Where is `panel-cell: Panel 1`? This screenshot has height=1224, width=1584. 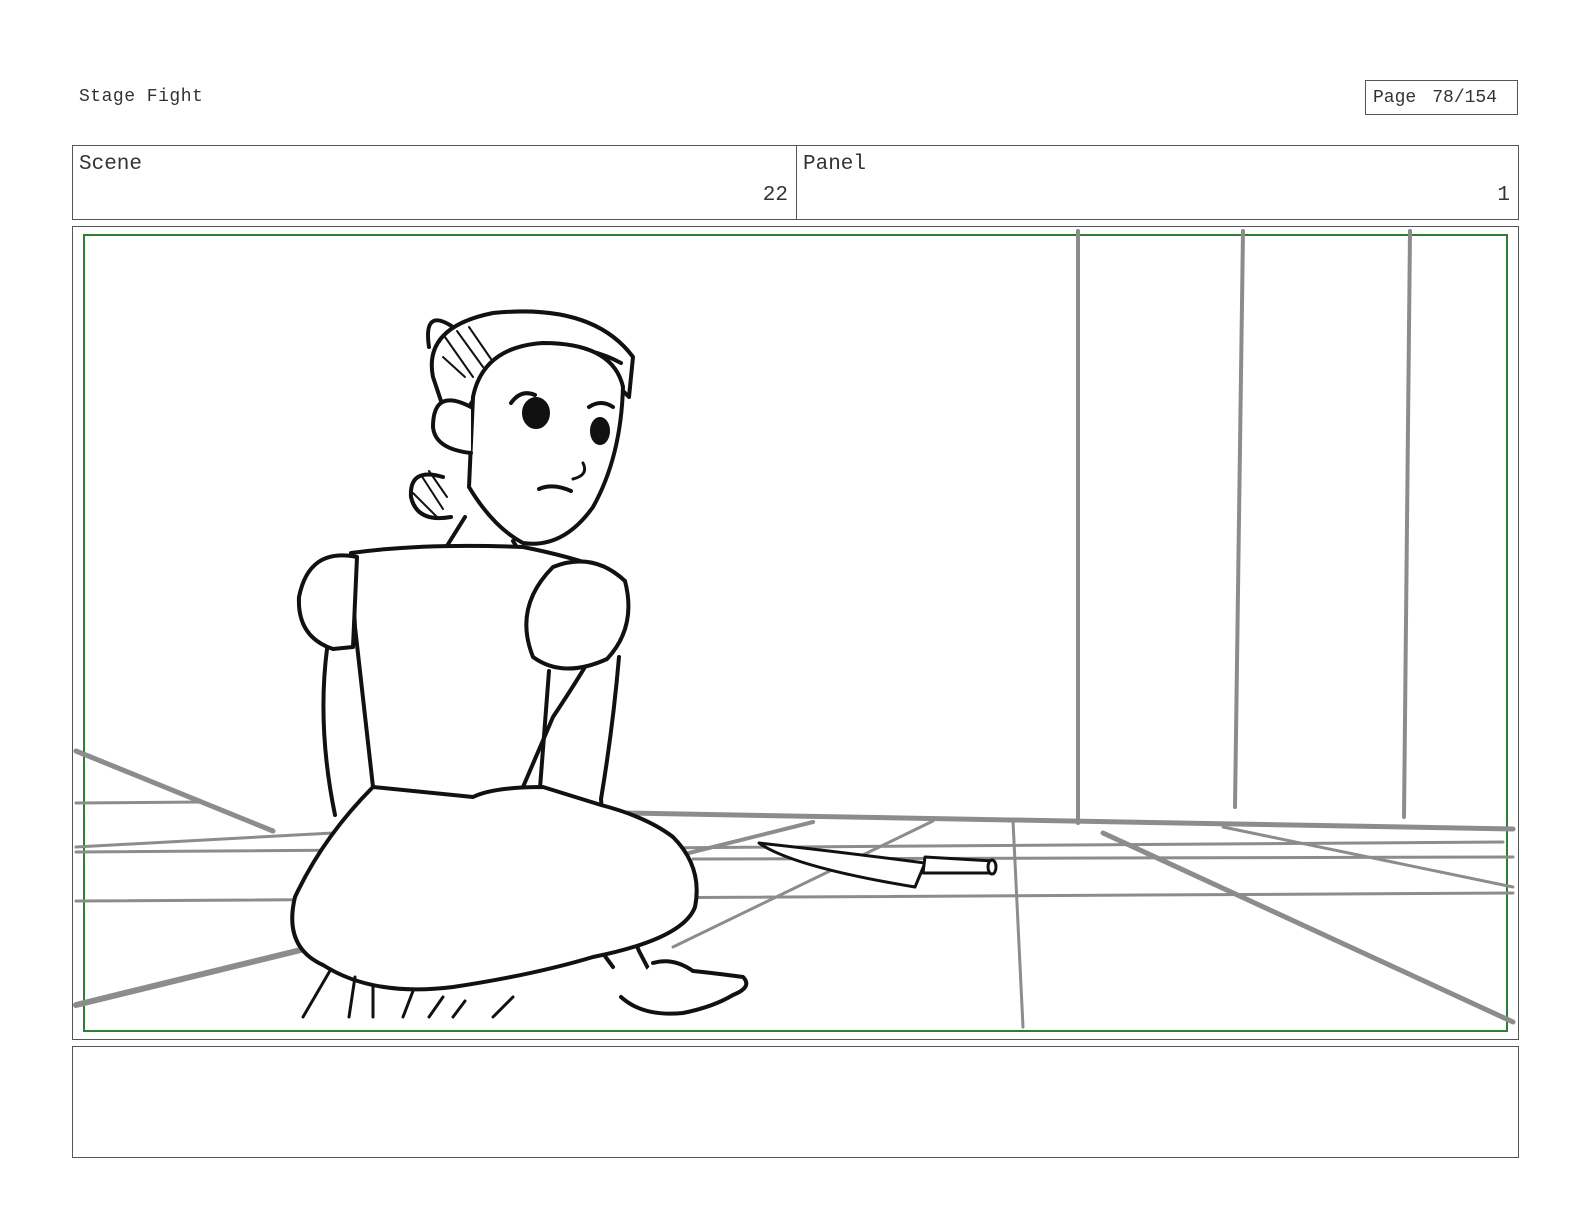
panel-cell: Panel 1 is located at coordinates (1157, 182).